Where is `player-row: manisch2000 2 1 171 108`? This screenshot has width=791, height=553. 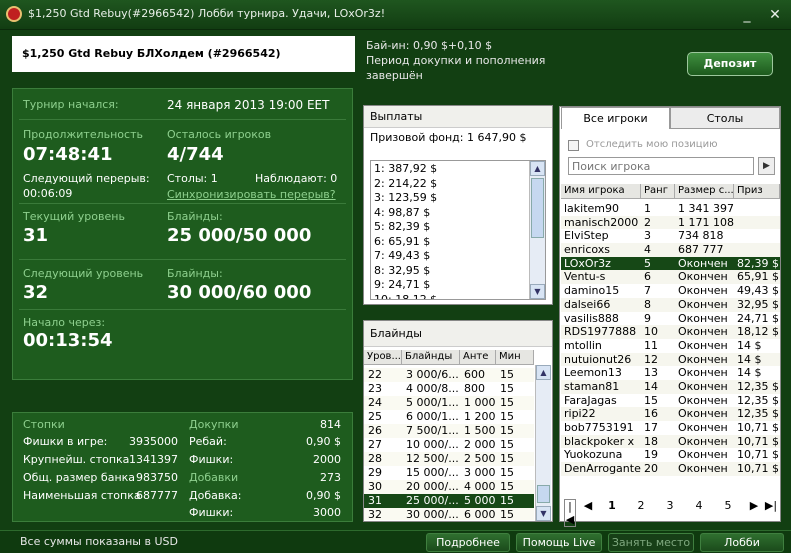
player-row: manisch2000 2 1 171 108 is located at coordinates (670, 222).